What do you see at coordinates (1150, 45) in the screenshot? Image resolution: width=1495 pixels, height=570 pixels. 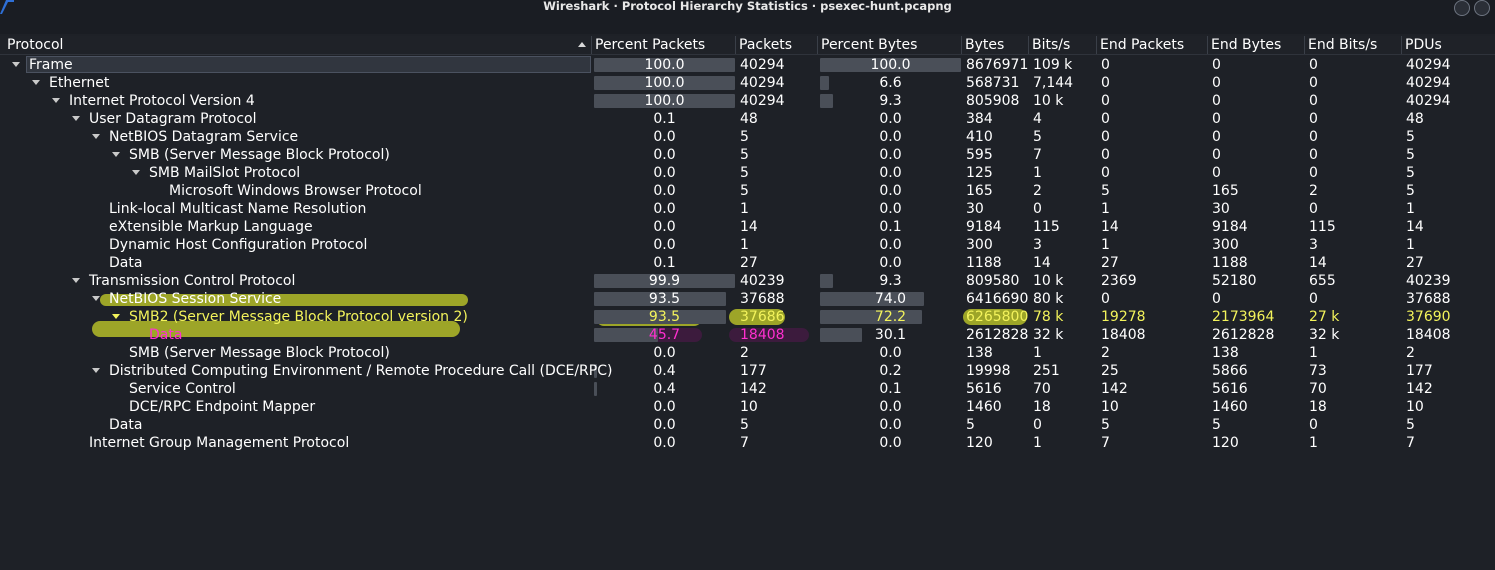 I see `col-header-end-packets: End Packets` at bounding box center [1150, 45].